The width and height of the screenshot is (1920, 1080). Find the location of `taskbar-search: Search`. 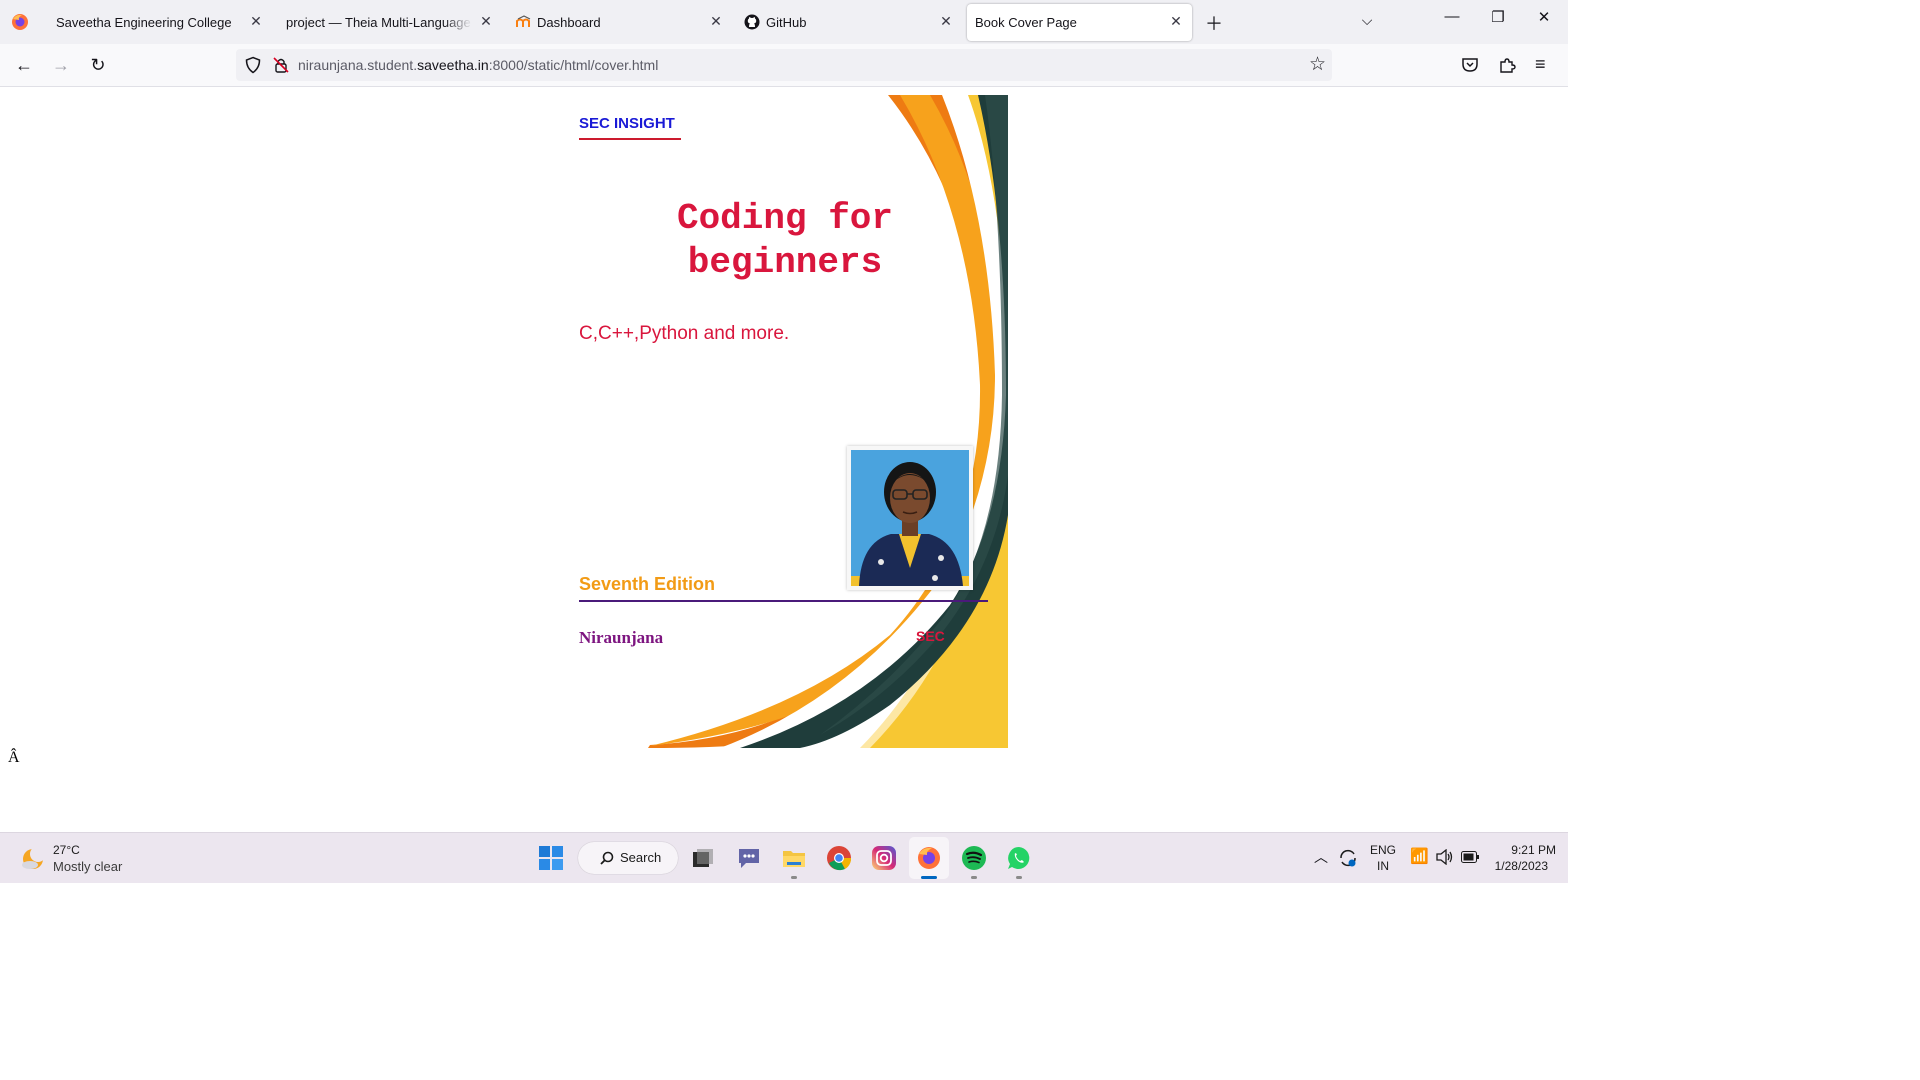

taskbar-search: Search is located at coordinates (628, 858).